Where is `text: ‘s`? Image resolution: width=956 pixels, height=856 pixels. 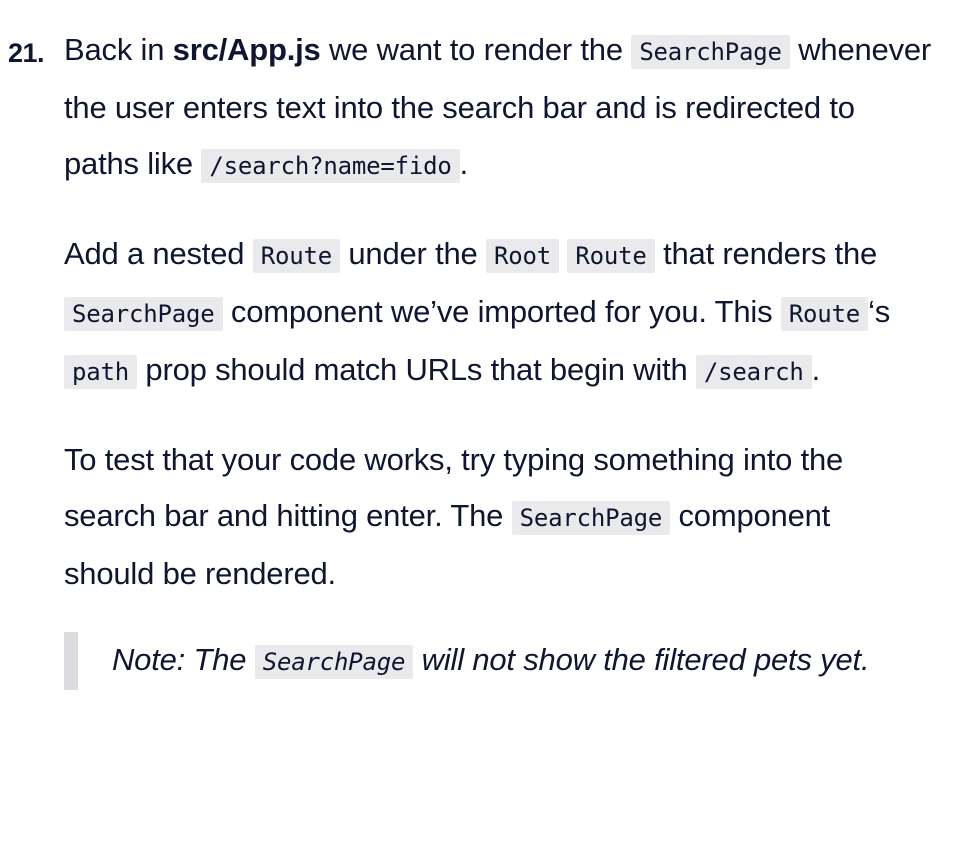
text: ‘s is located at coordinates (879, 311).